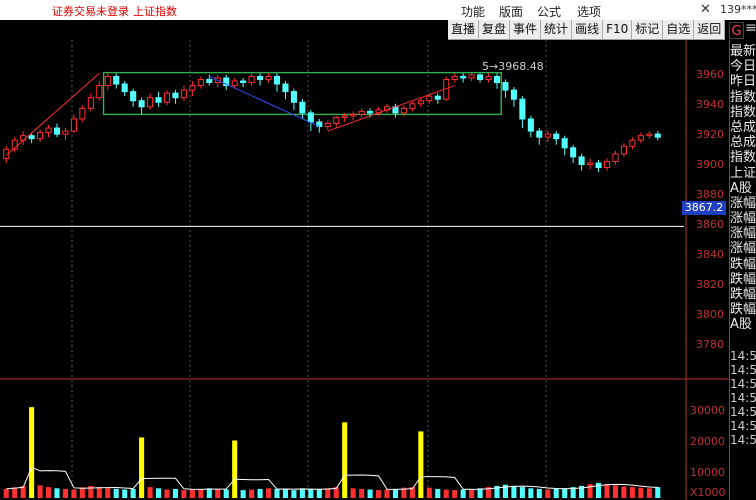 Image resolution: width=756 pixels, height=500 pixels. Describe the element at coordinates (705, 9) in the screenshot. I see `close-icon: ✕` at that location.